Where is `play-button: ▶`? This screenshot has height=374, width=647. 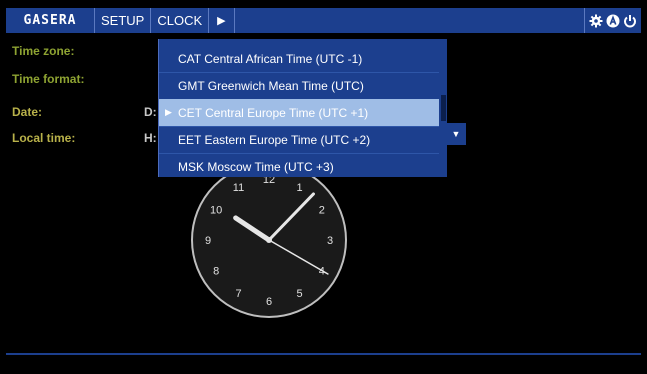
play-button: ▶ is located at coordinates (222, 20).